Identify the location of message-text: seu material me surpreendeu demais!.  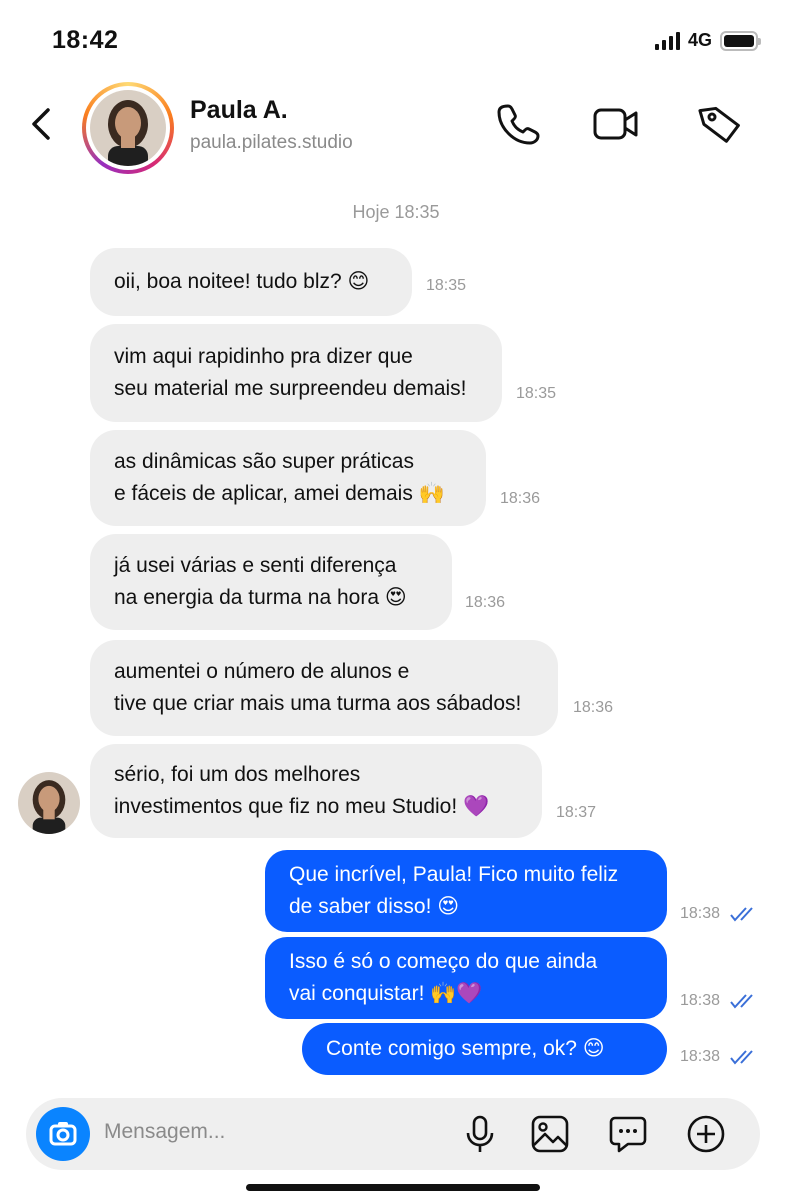
(290, 388).